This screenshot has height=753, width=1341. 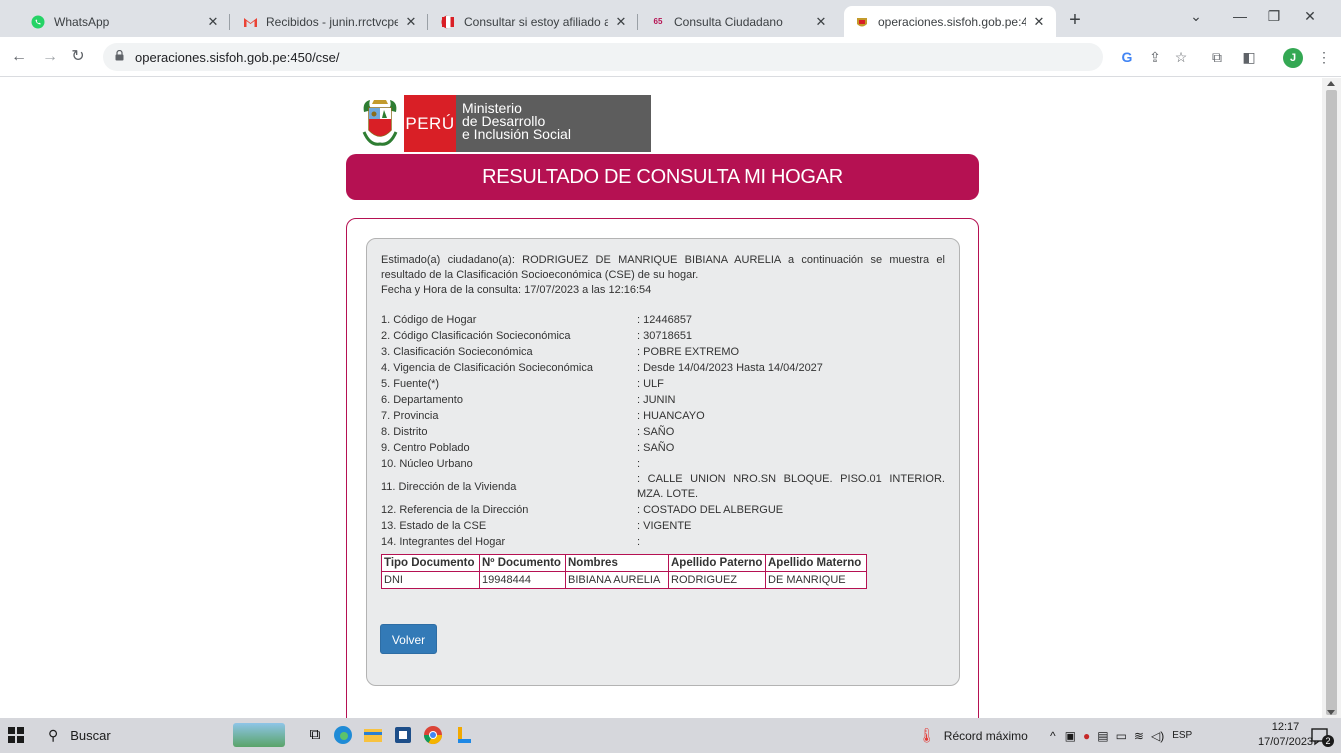 I want to click on new-tab-button: +, so click(x=1075, y=21).